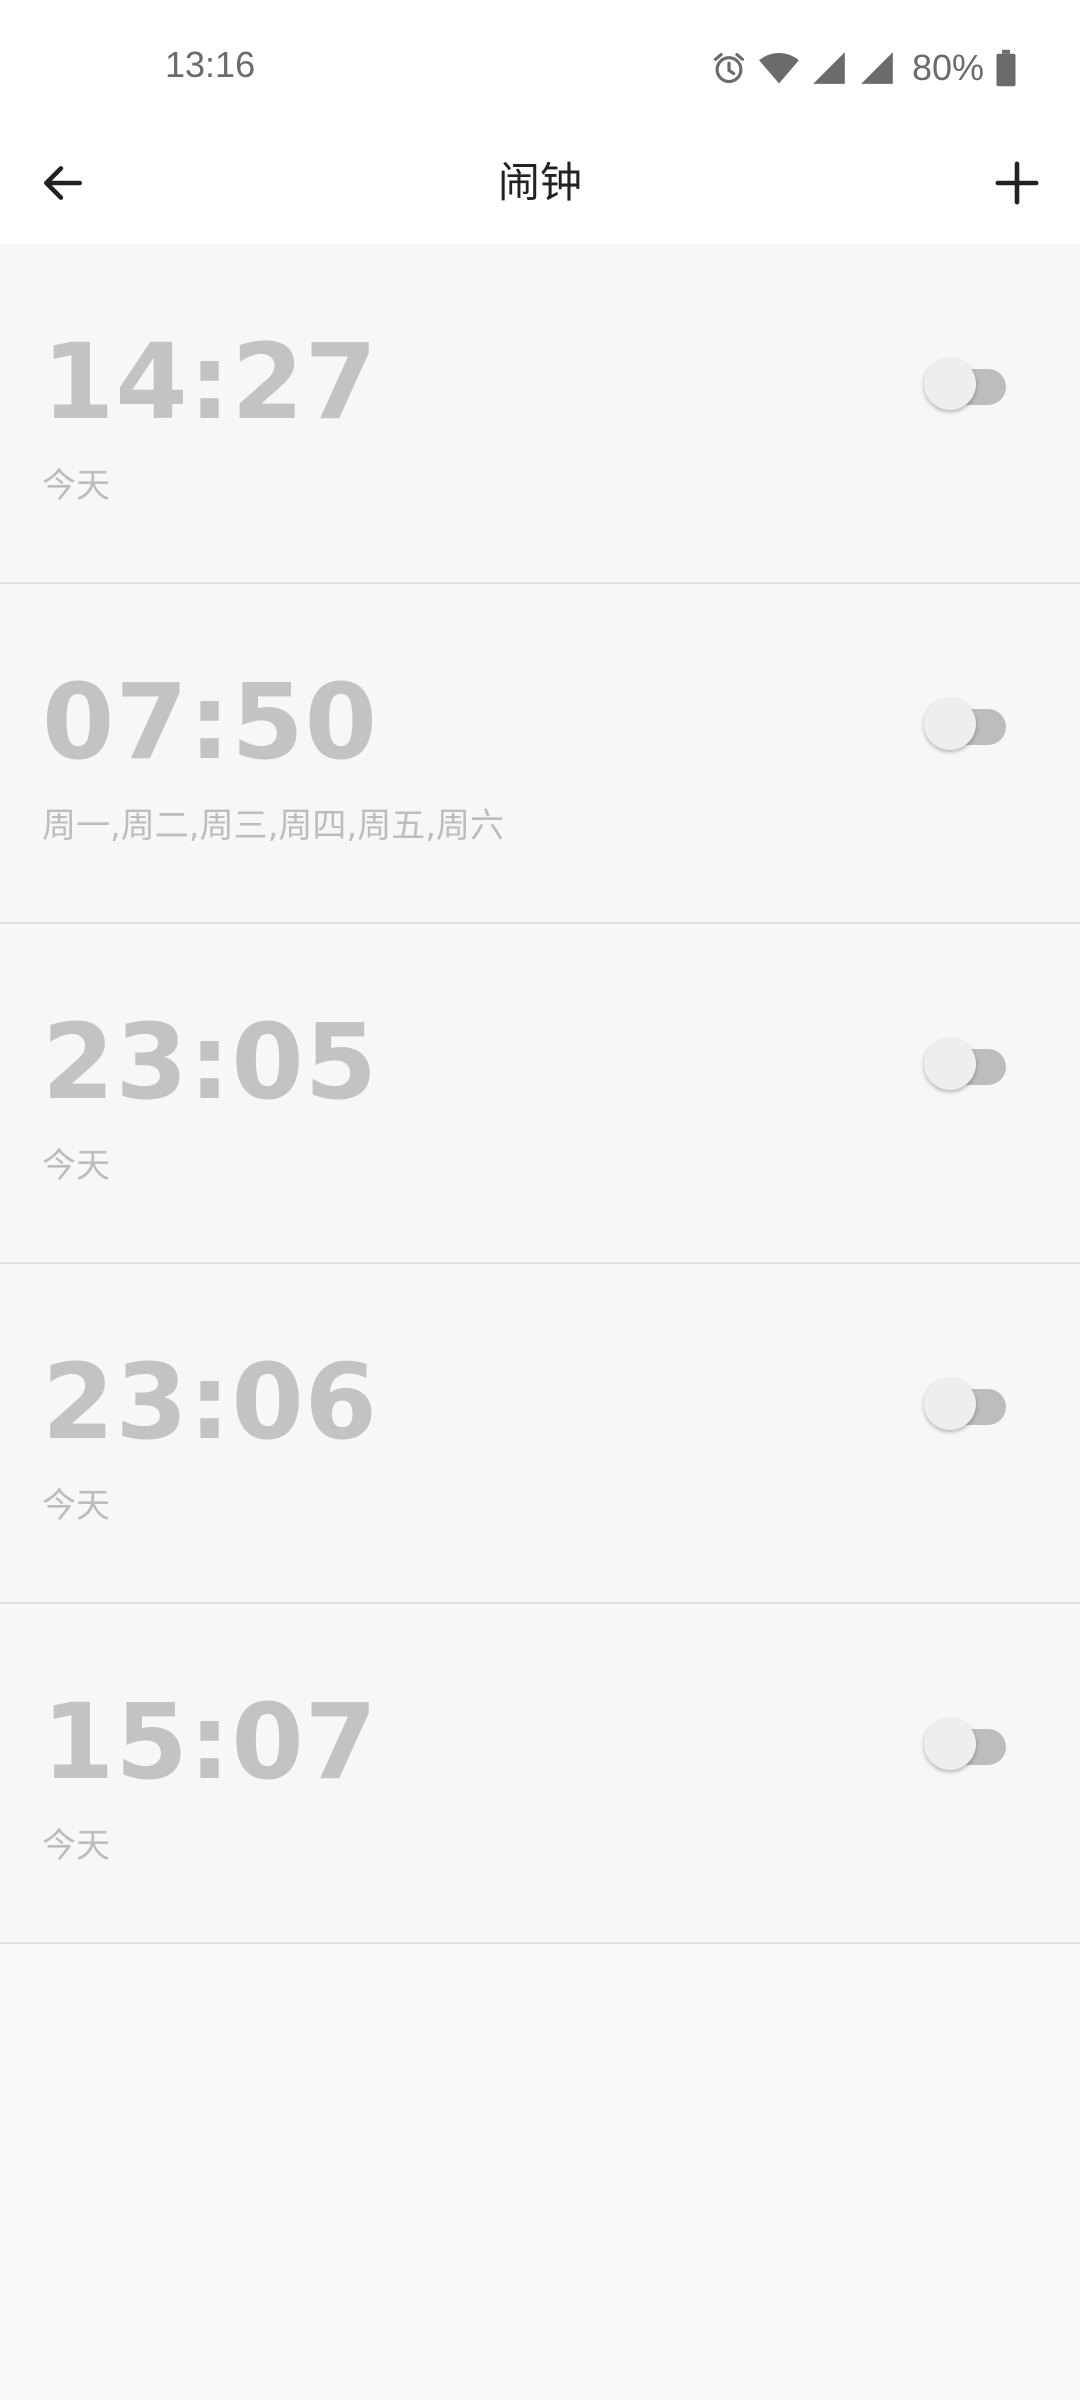 The image size is (1080, 2400). I want to click on alarm-time: 15:07, so click(210, 1742).